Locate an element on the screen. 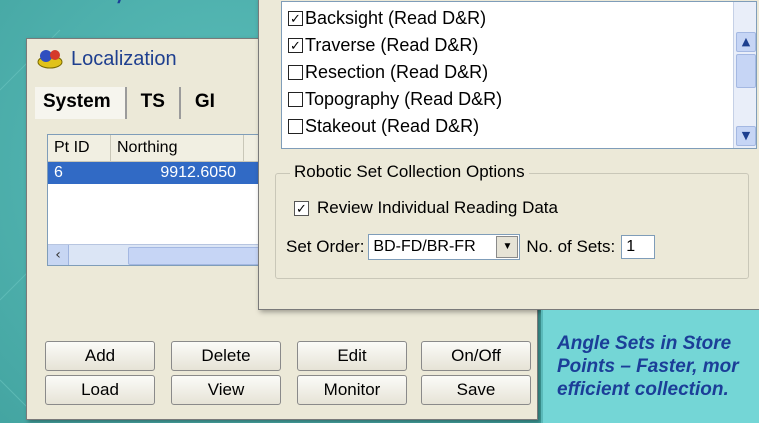  list-item: ✓ Backsight (Read D&R) is located at coordinates (387, 18).